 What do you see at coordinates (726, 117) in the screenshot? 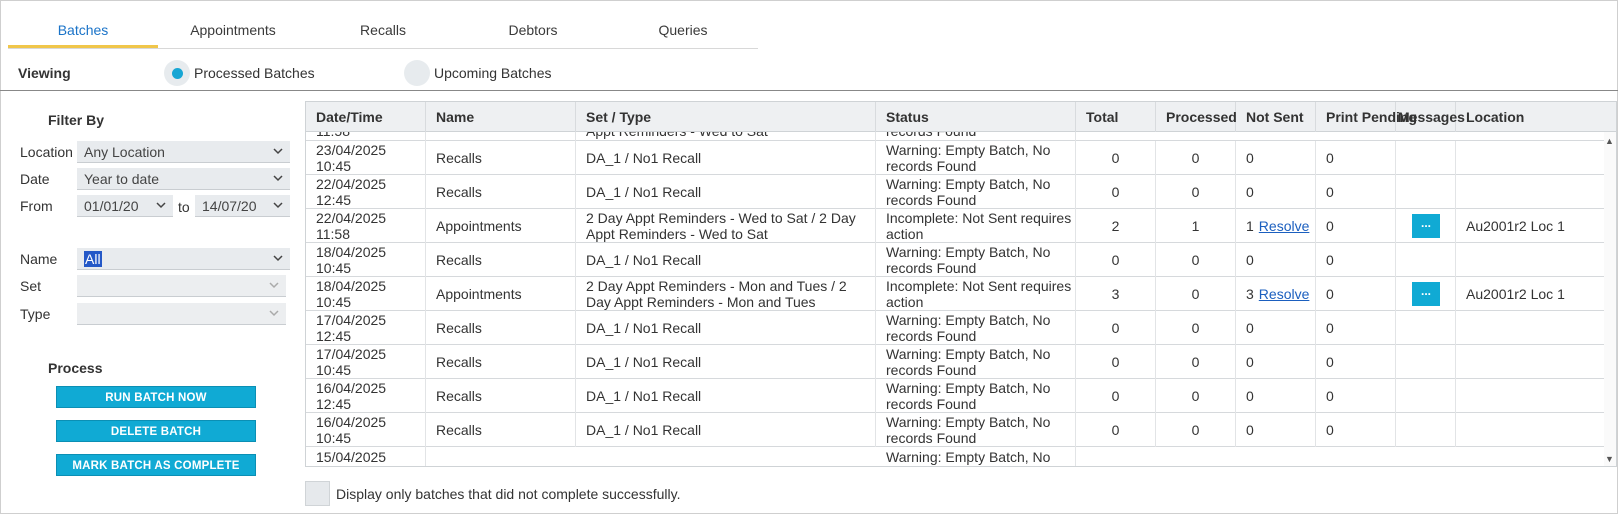
I see `column-header-set-type: Set / Type` at bounding box center [726, 117].